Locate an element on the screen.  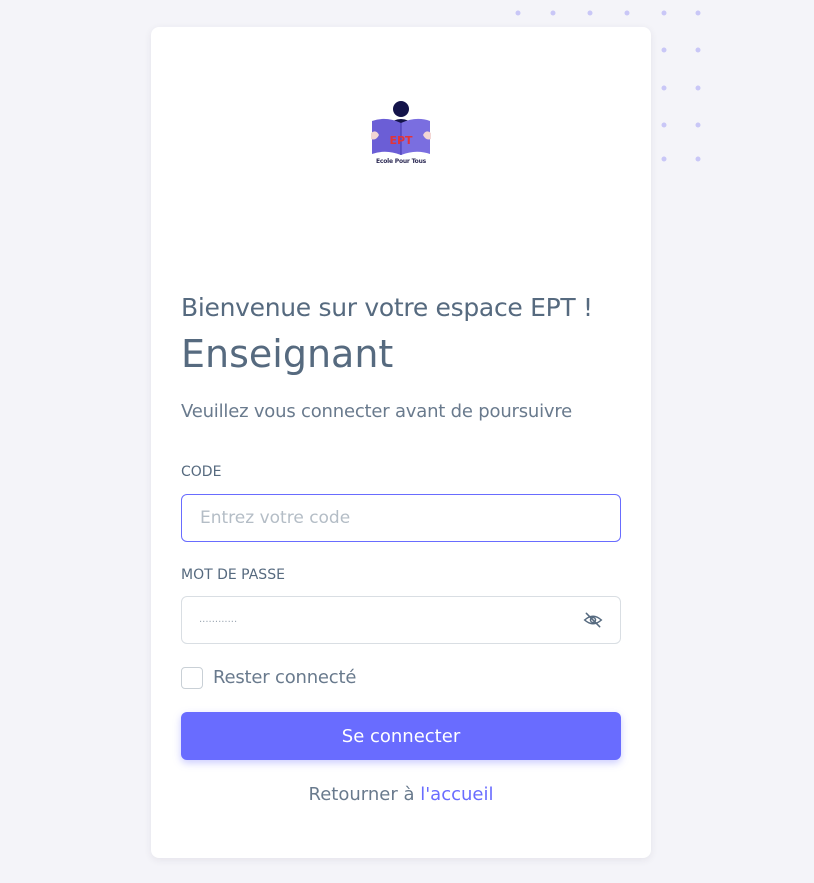
ept-logo: EPT Ecole Pour Tous is located at coordinates (401, 134).